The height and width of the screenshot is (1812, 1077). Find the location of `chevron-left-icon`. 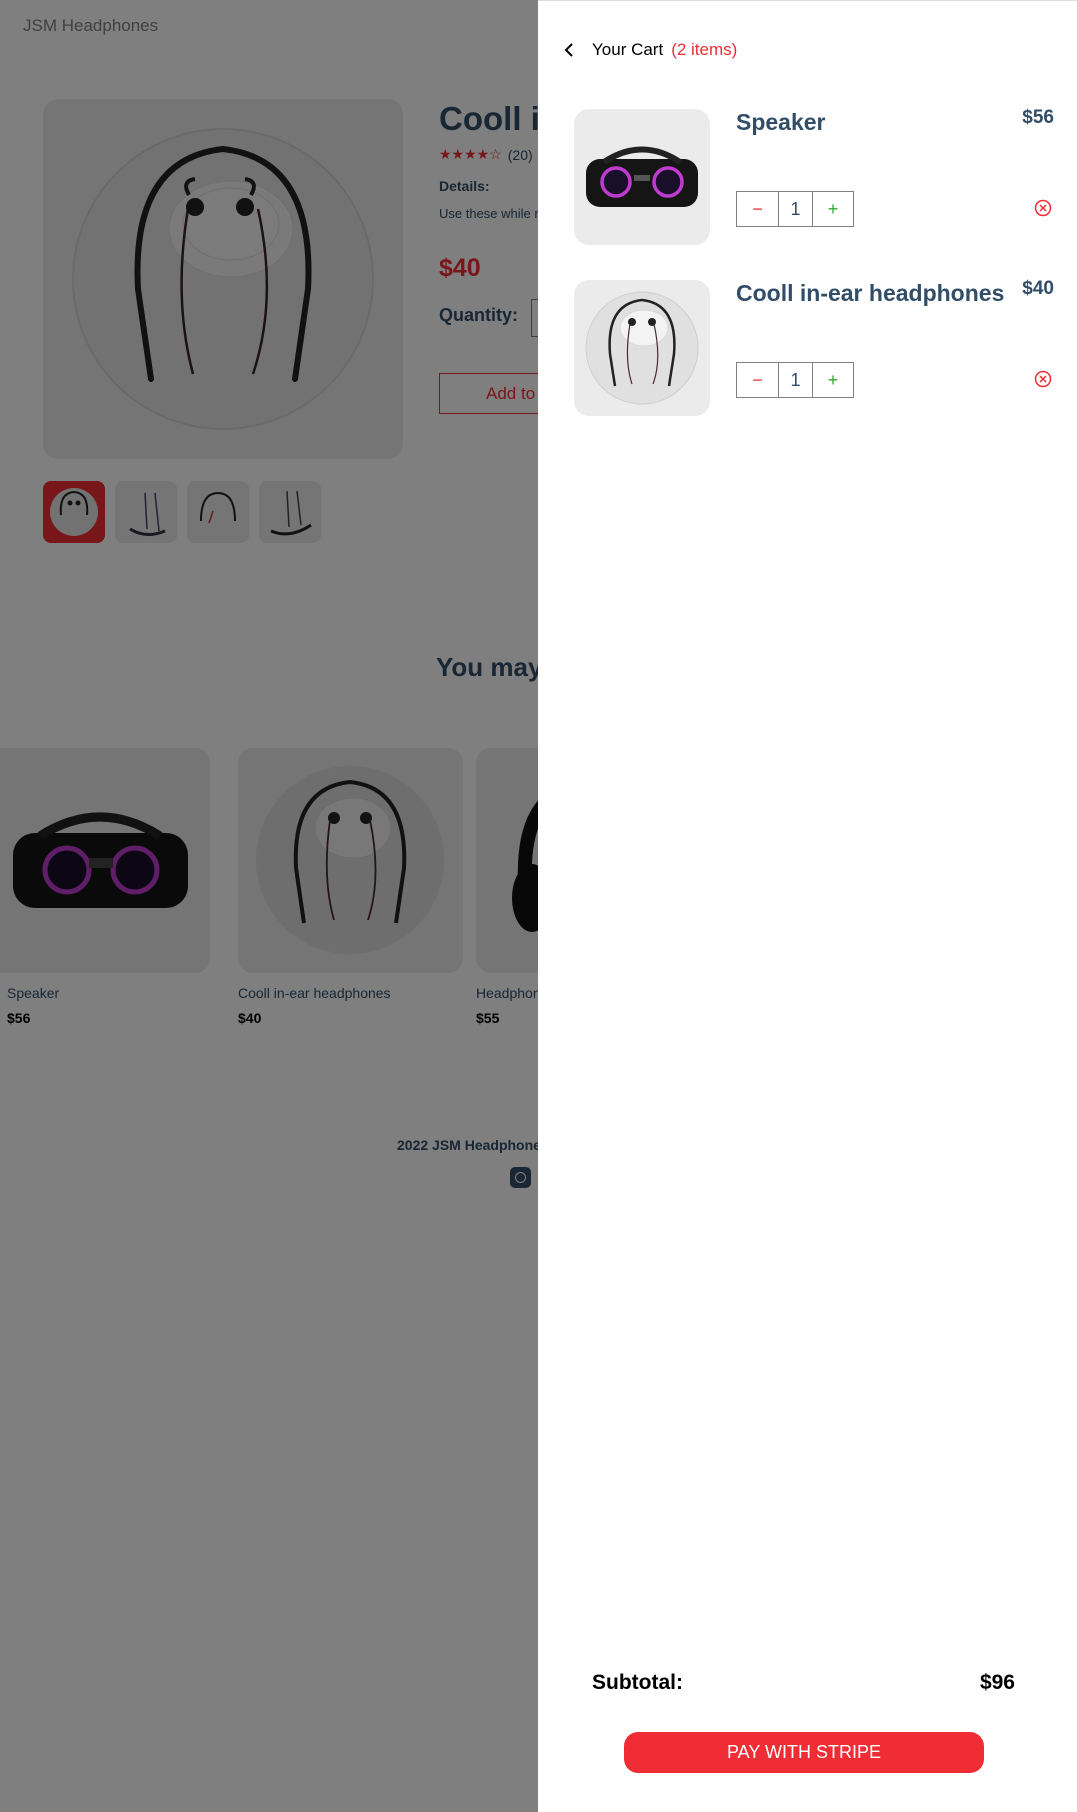

chevron-left-icon is located at coordinates (569, 50).